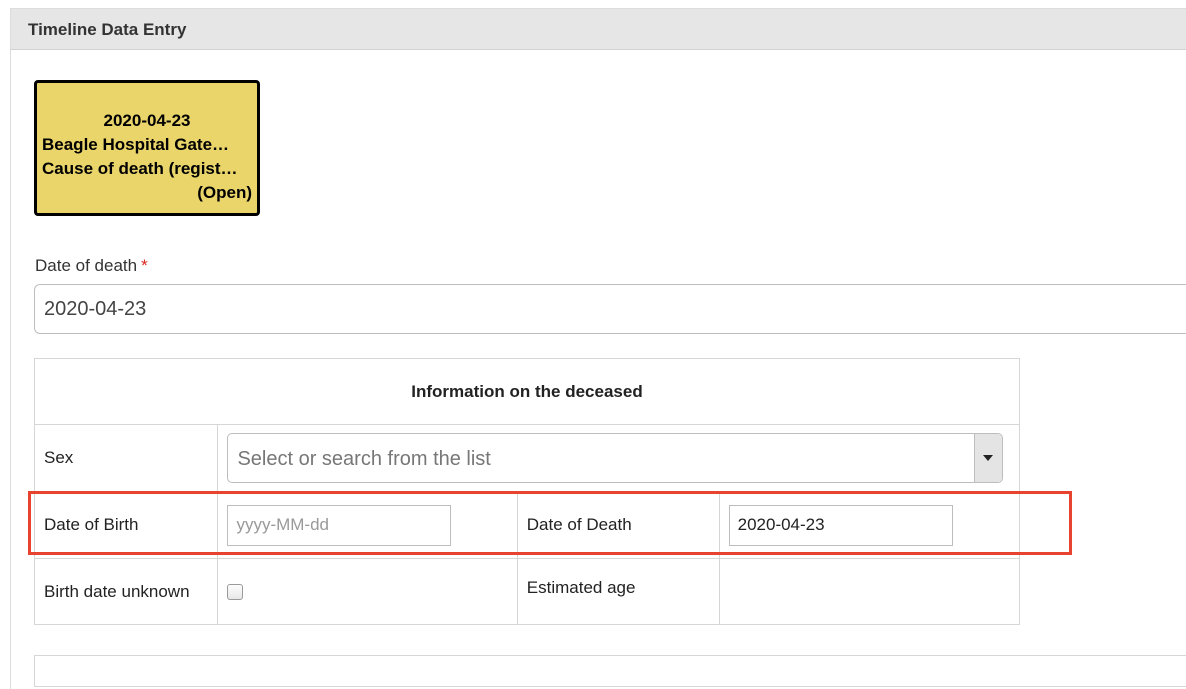 This screenshot has height=689, width=1186. Describe the element at coordinates (367, 591) in the screenshot. I see `birth-date-unknown-cell` at that location.